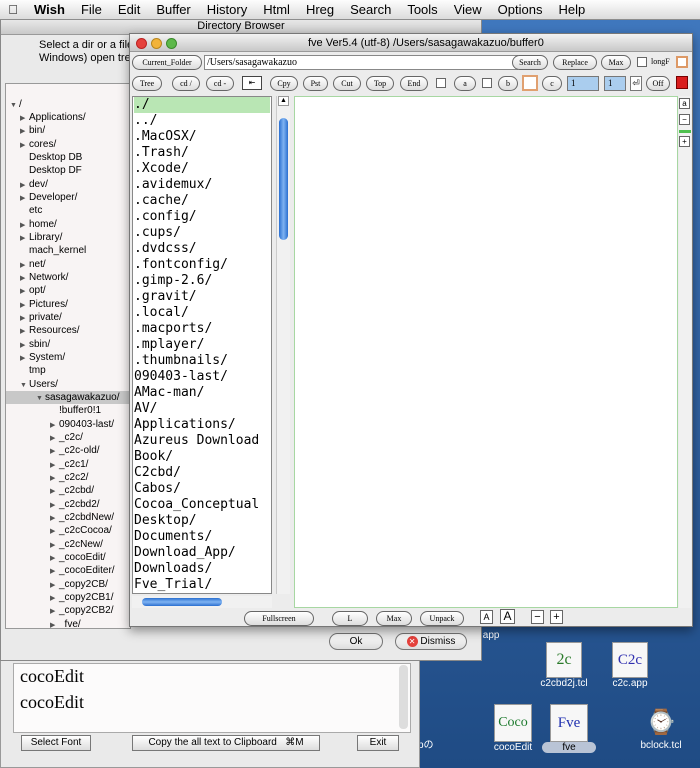 The height and width of the screenshot is (768, 700). What do you see at coordinates (202, 345) in the screenshot?
I see `file-list-item: .mplayer/` at bounding box center [202, 345].